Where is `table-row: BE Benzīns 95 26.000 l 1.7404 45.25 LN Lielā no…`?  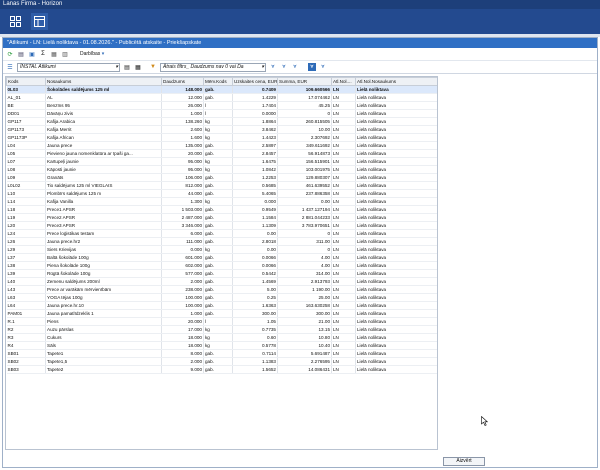
table-row: BE Benzīns 95 26.000 l 1.7404 45.25 LN Lielā no… is located at coordinates (221, 105).